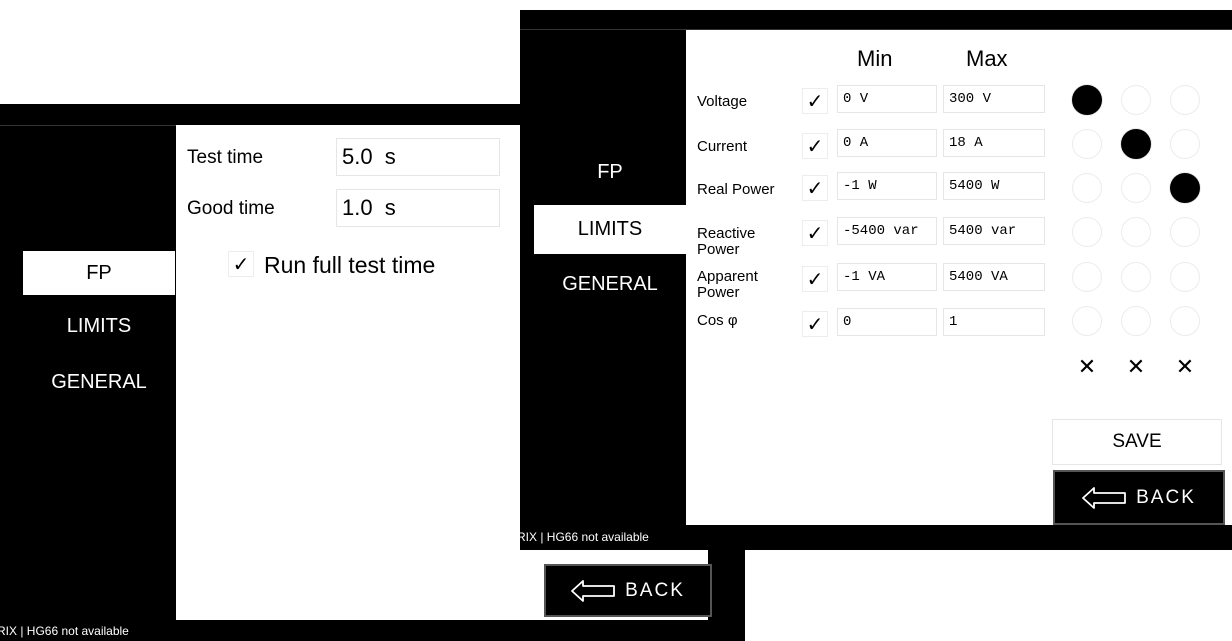  Describe the element at coordinates (99, 326) in the screenshot. I see `back-nav-limits: LIMITS` at that location.